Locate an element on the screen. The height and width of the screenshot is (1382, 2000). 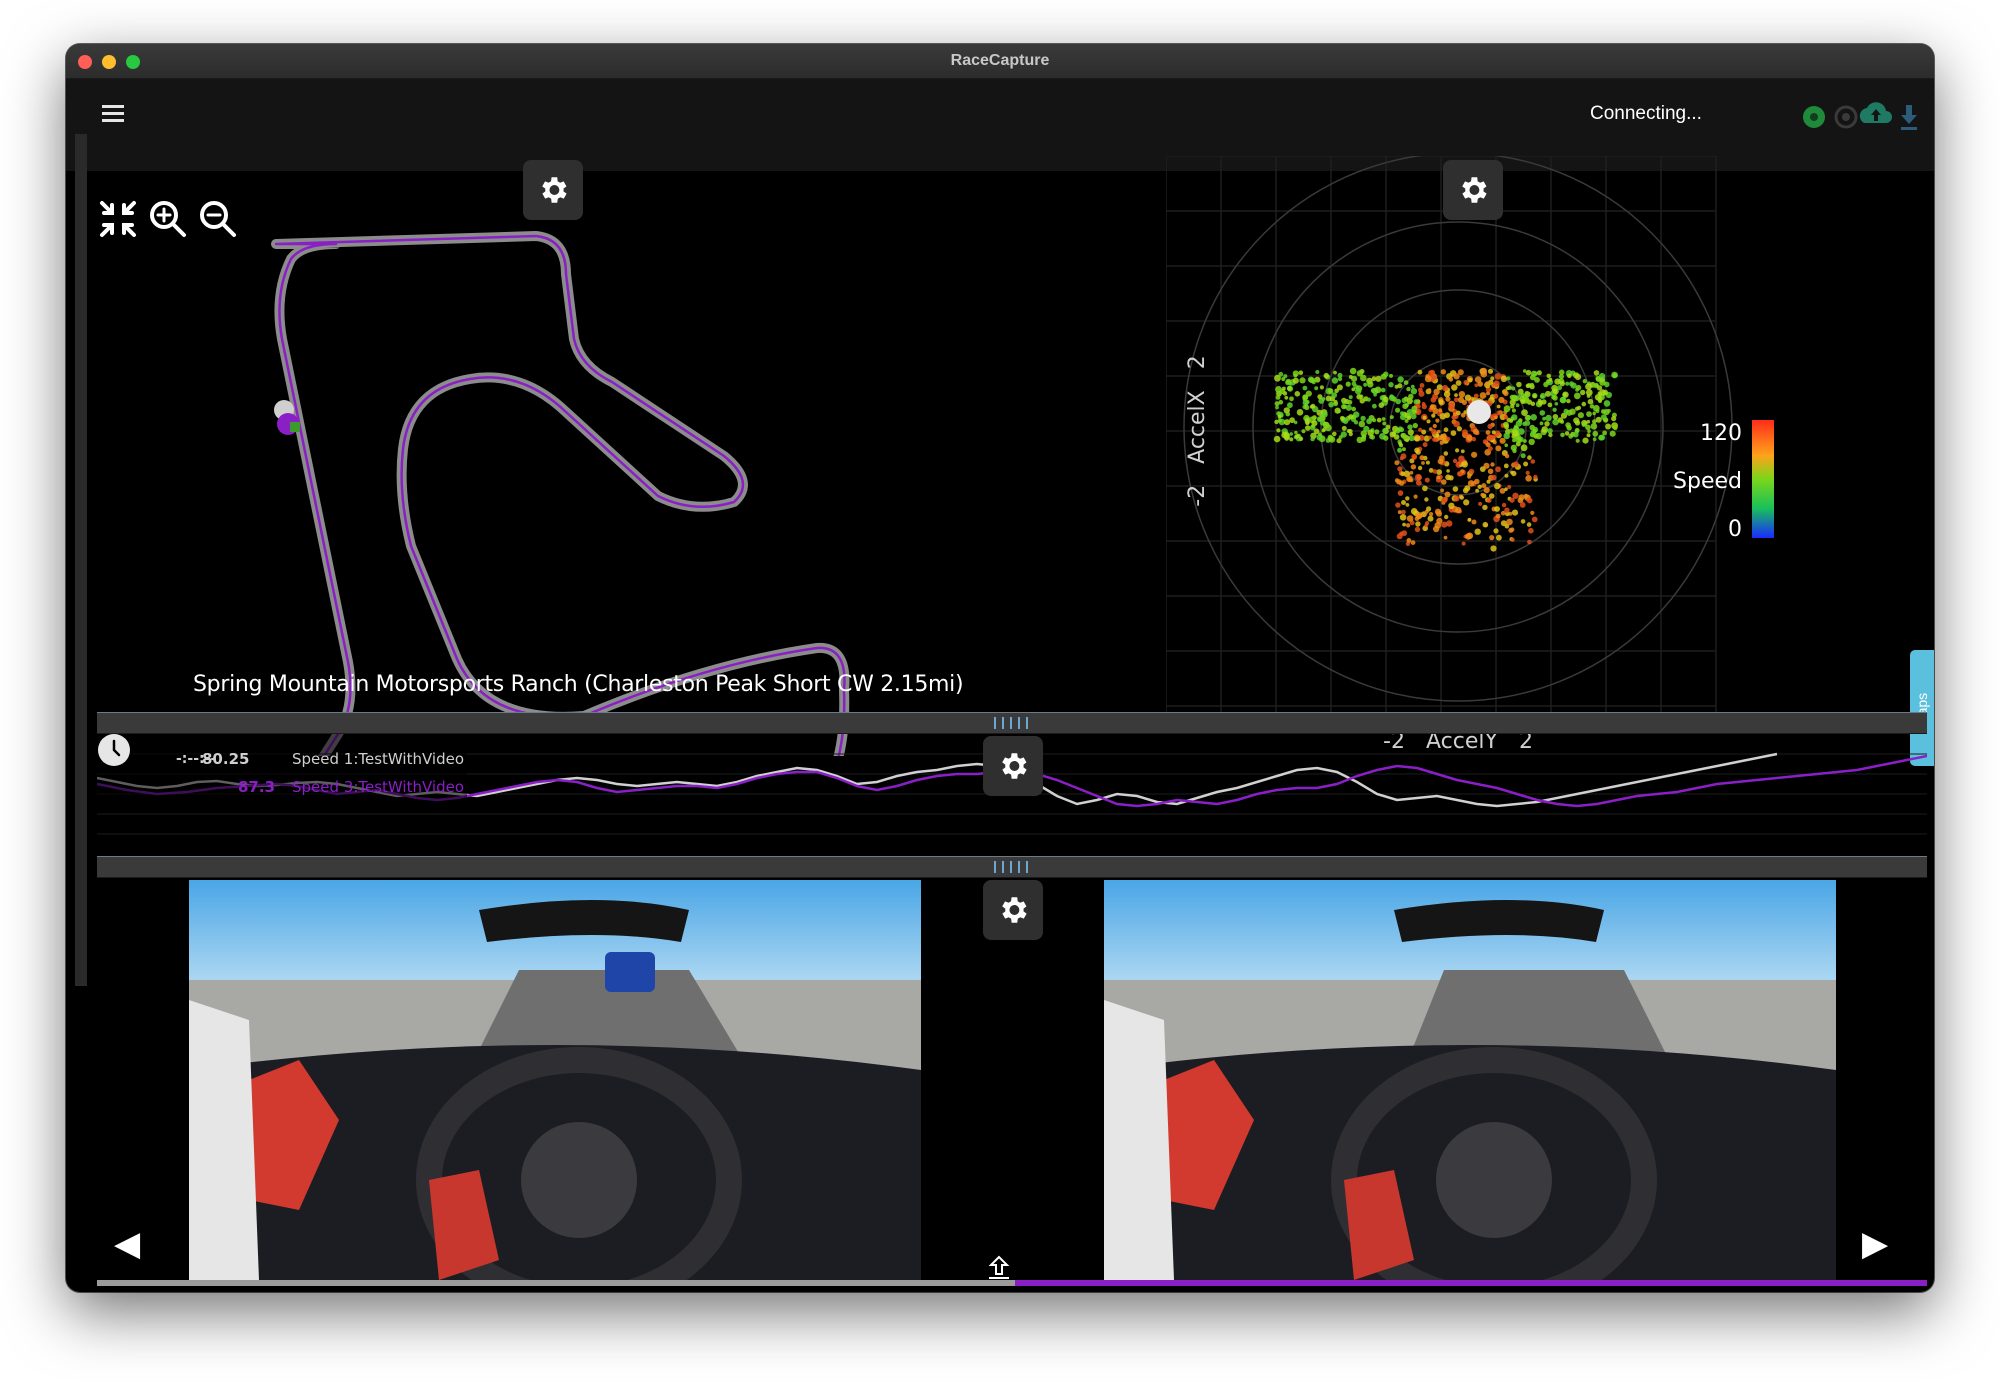
video-settings-button is located at coordinates (1013, 910).